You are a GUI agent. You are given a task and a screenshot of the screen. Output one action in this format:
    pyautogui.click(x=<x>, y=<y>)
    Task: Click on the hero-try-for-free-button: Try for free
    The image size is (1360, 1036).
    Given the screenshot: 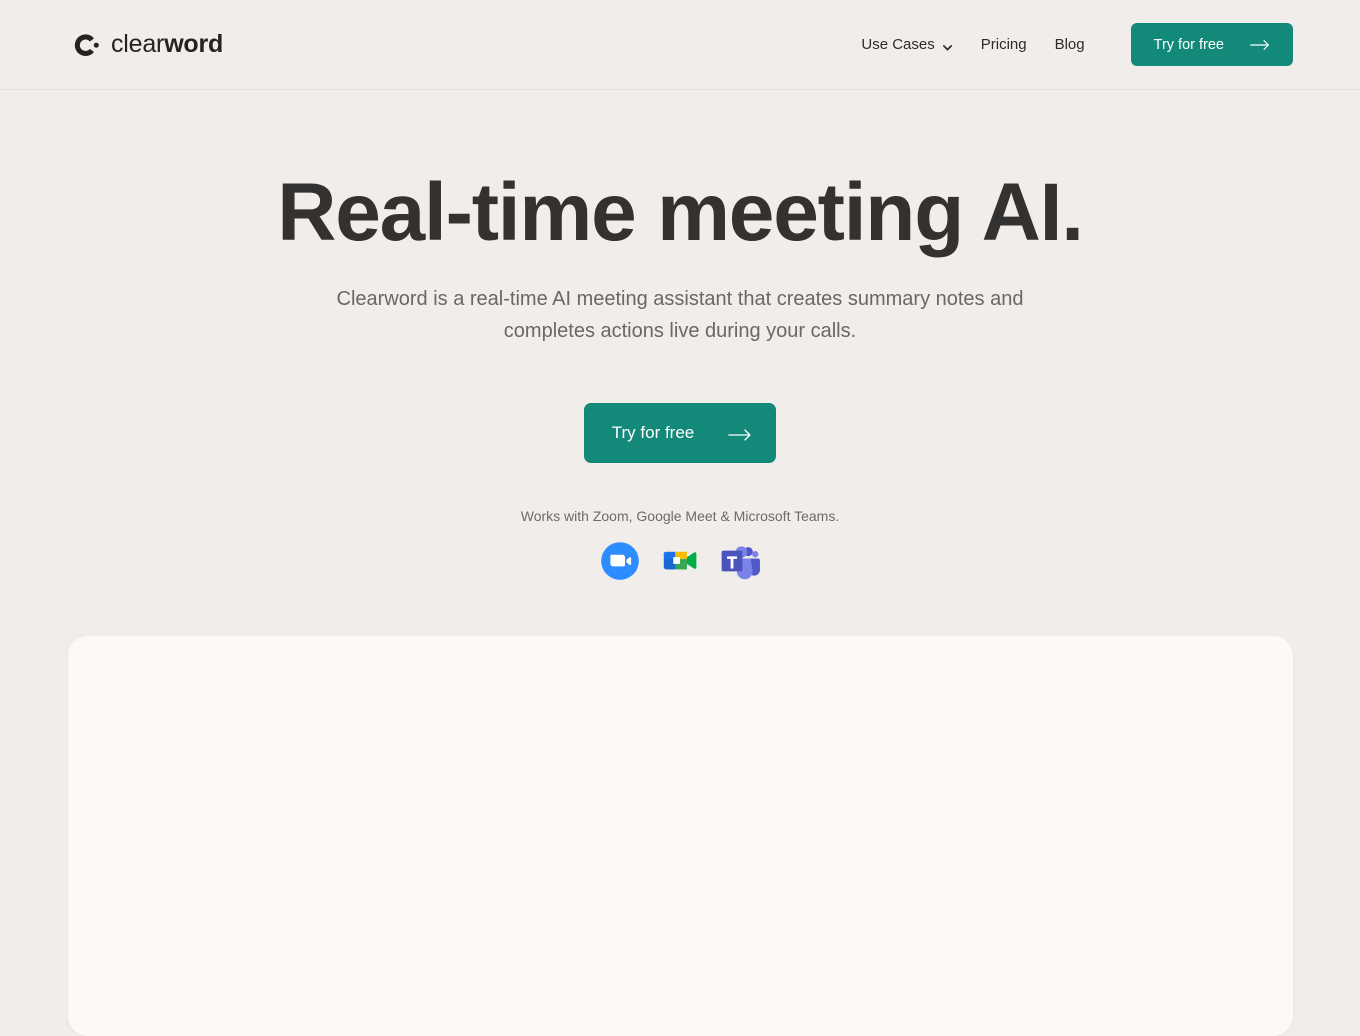 What is the action you would take?
    pyautogui.click(x=680, y=433)
    